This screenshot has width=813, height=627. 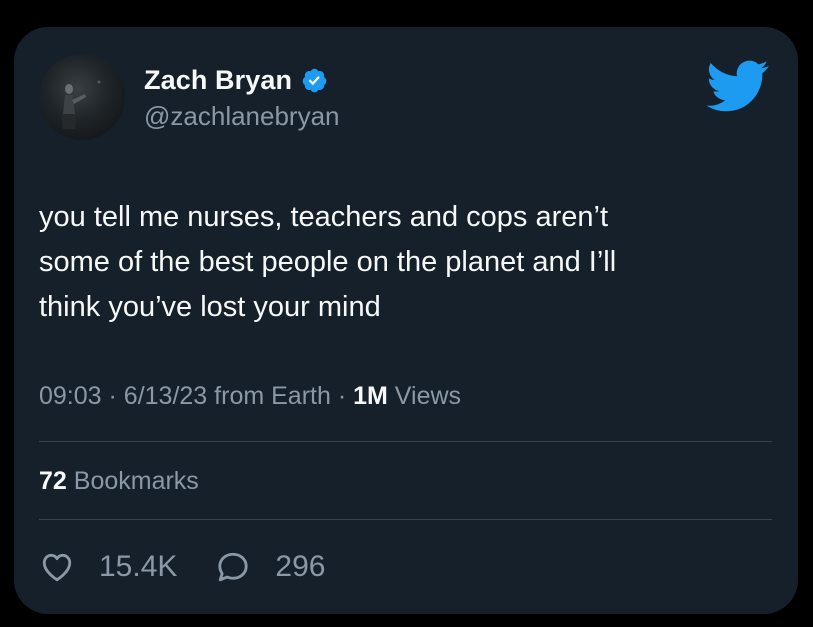 What do you see at coordinates (53, 481) in the screenshot?
I see `bookmarks-count: 72` at bounding box center [53, 481].